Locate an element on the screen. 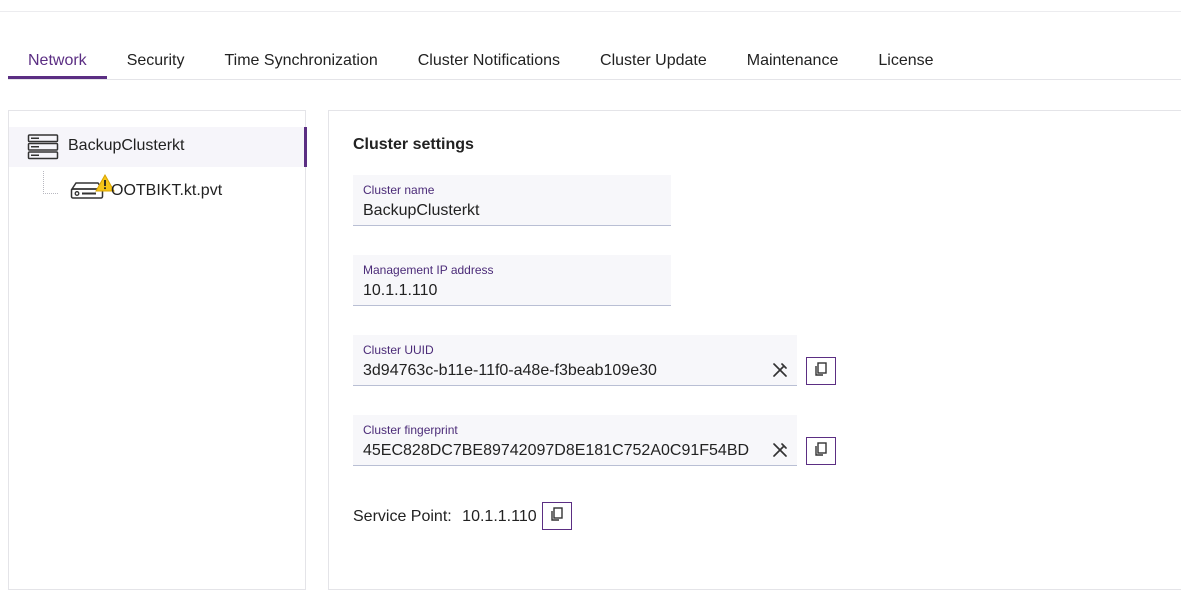 This screenshot has width=1181, height=590. cluster-uuid-value: 3d94763c-b11e-11f0-a48e-f3beab109e30 is located at coordinates (510, 370).